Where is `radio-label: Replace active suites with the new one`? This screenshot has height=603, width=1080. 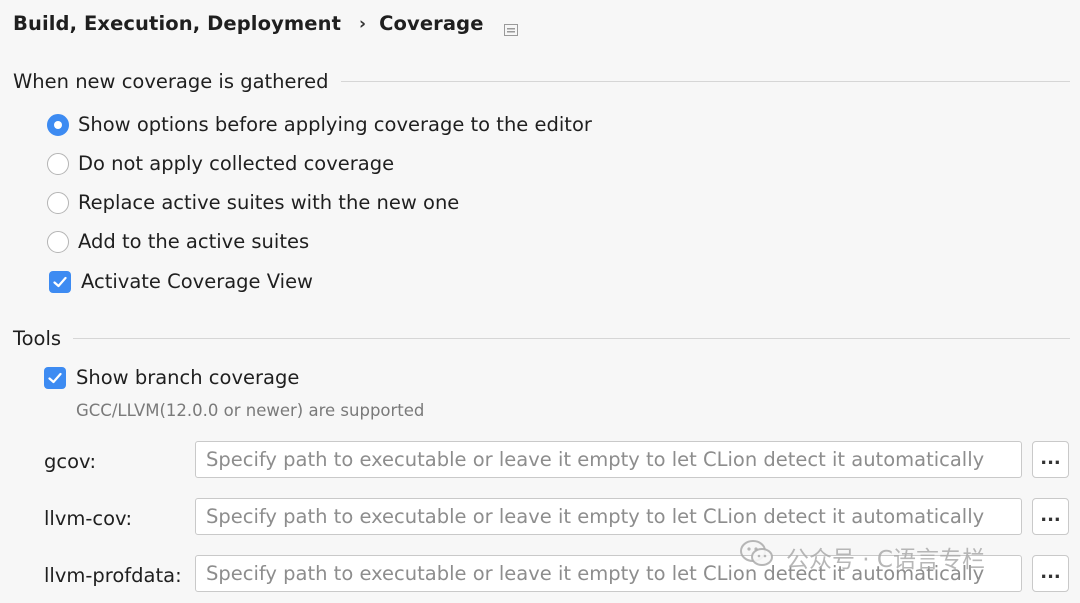
radio-label: Replace active suites with the new one is located at coordinates (269, 202).